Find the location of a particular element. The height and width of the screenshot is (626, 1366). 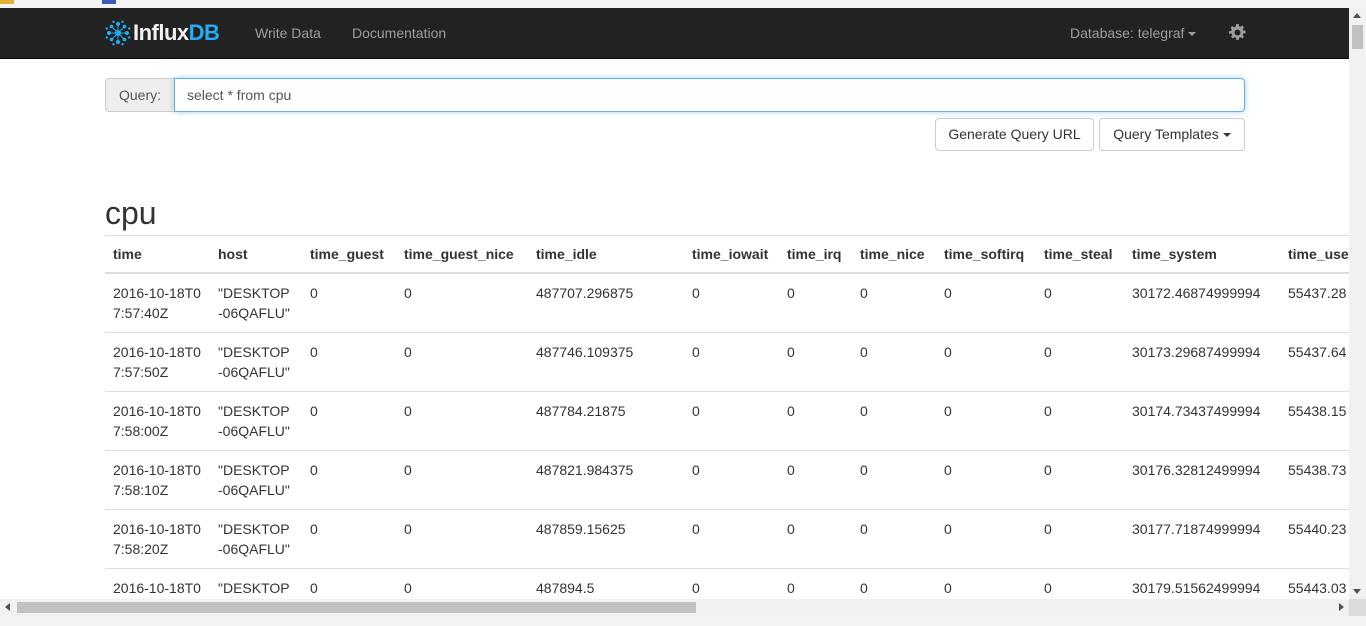

column-header-time-system: time_system is located at coordinates (1202, 254).